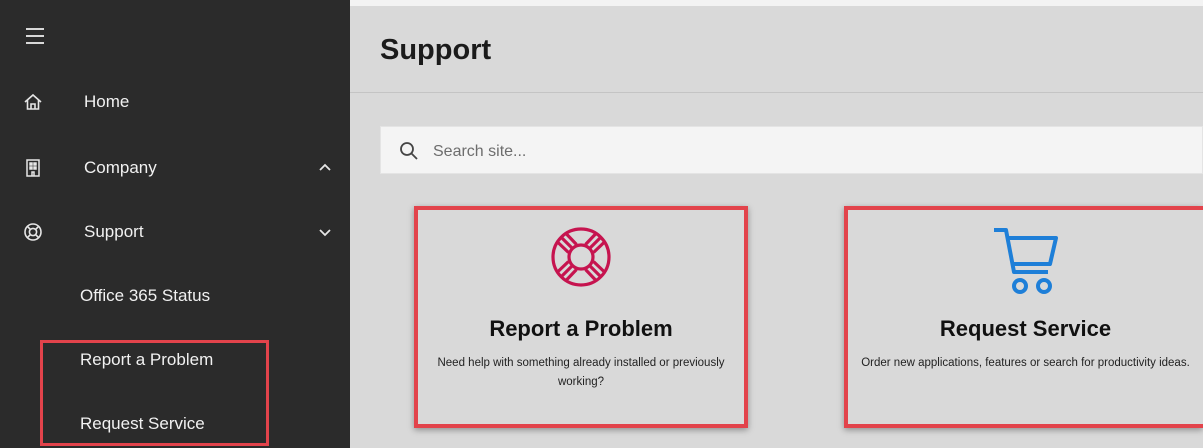 The image size is (1203, 448). I want to click on sidebar-item-home: Home, so click(175, 102).